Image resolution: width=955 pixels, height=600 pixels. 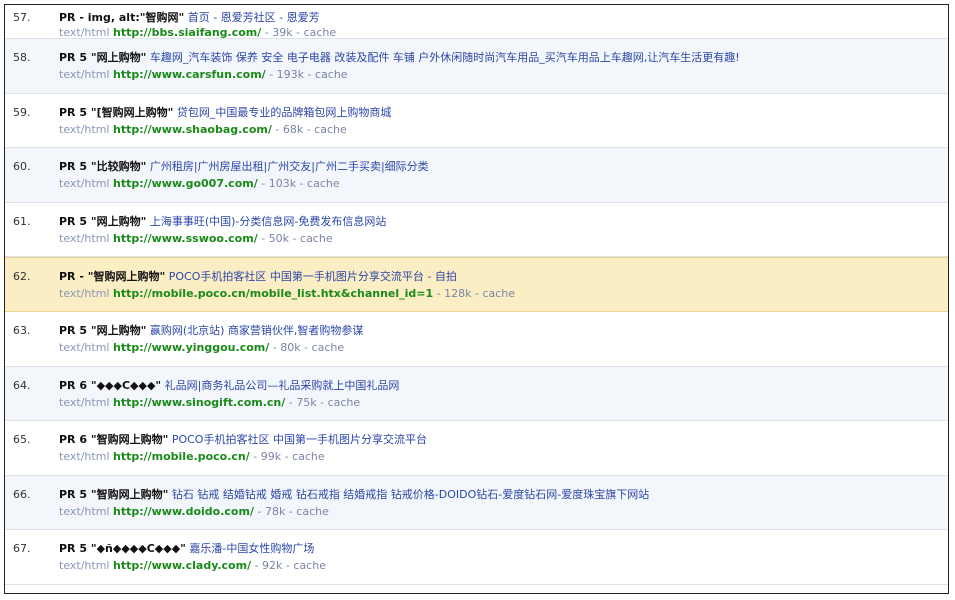 What do you see at coordinates (73, 277) in the screenshot?
I see `pagerank-label: PR -` at bounding box center [73, 277].